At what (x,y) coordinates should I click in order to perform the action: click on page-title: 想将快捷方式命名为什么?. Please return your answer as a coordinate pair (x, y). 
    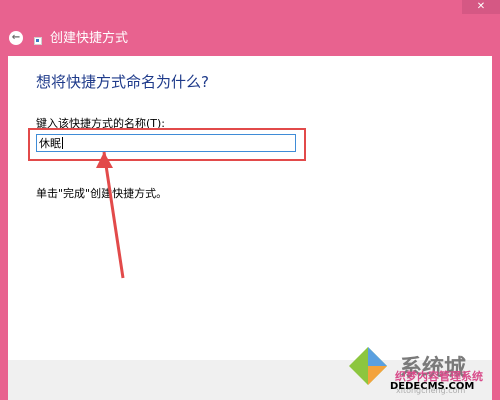
    Looking at the image, I should click on (122, 82).